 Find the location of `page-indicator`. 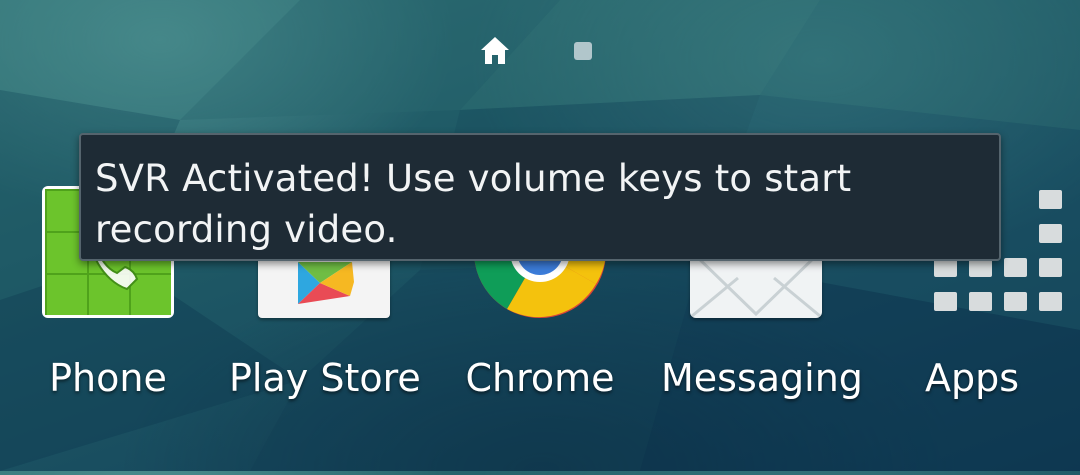

page-indicator is located at coordinates (540, 51).